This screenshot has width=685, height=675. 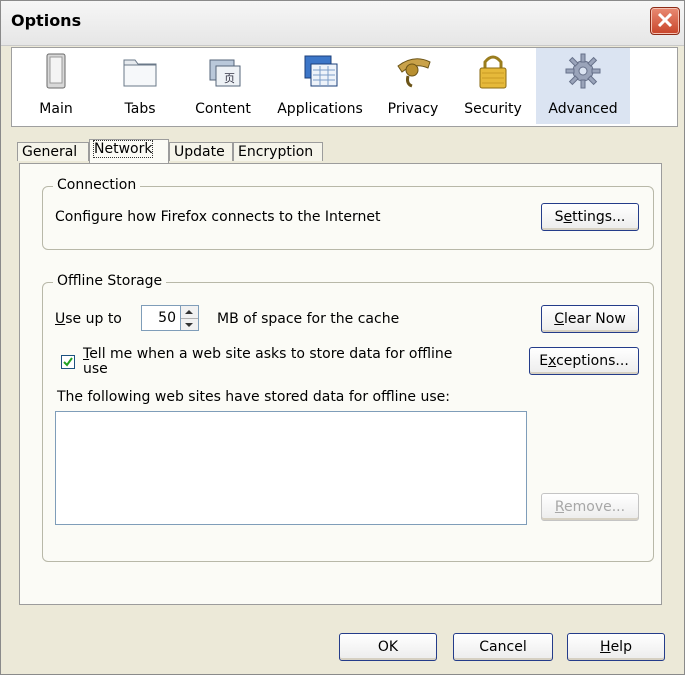 I want to click on content-pane-icon: 页, so click(x=225, y=73).